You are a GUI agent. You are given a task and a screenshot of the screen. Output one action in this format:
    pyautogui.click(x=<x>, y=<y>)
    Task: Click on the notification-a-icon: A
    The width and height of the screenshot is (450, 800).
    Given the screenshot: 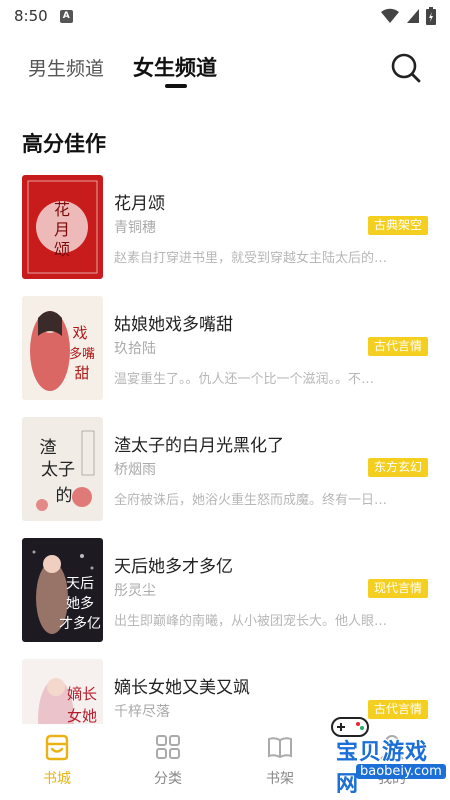 What is the action you would take?
    pyautogui.click(x=66, y=16)
    